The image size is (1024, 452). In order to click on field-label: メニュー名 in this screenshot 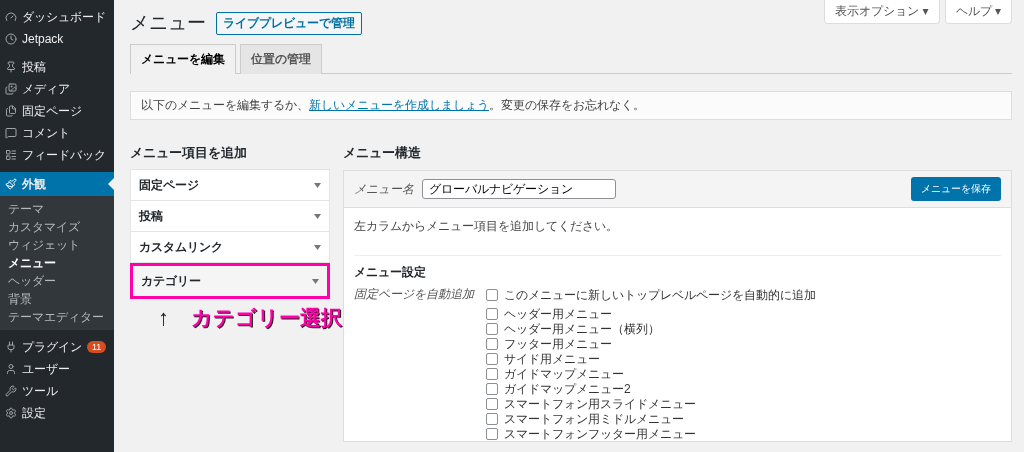, I will do `click(384, 189)`.